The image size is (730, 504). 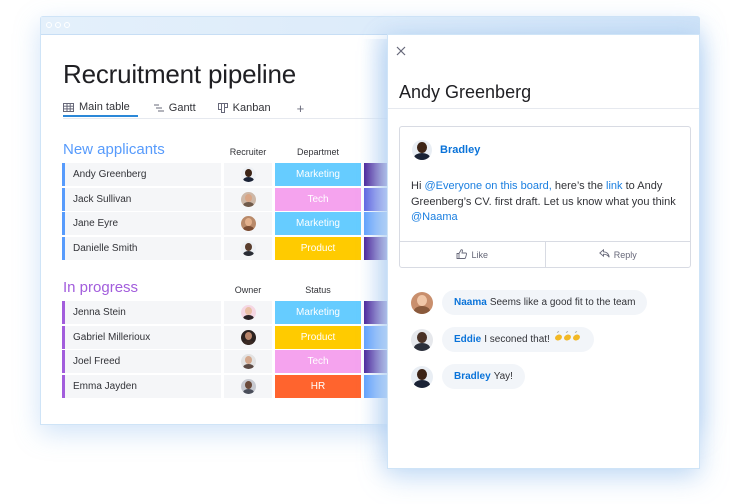 I want to click on mention-everyone: @Everyone on this board,, so click(x=487, y=186).